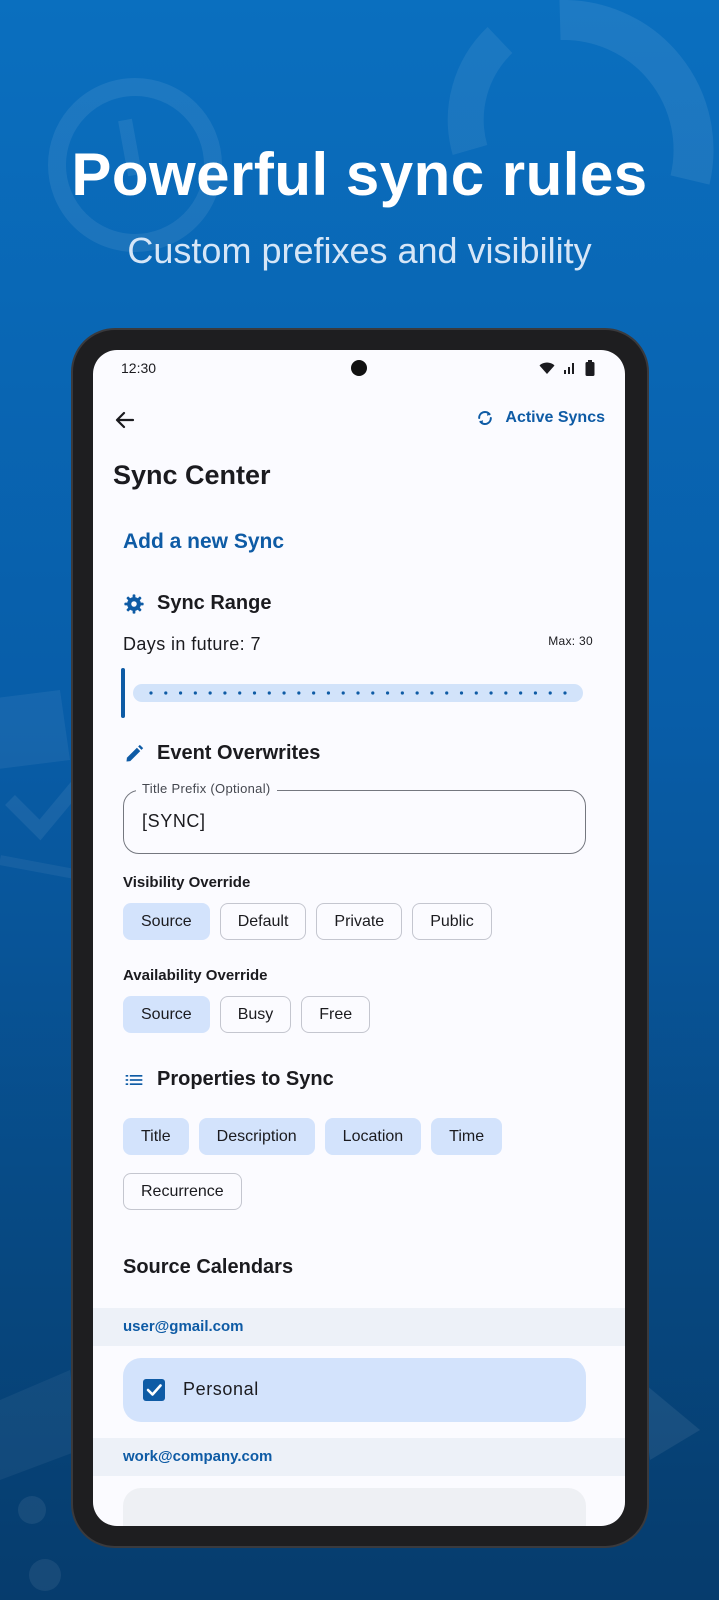 This screenshot has height=1600, width=719. What do you see at coordinates (166, 921) in the screenshot?
I see `visibility-chip-source: Source` at bounding box center [166, 921].